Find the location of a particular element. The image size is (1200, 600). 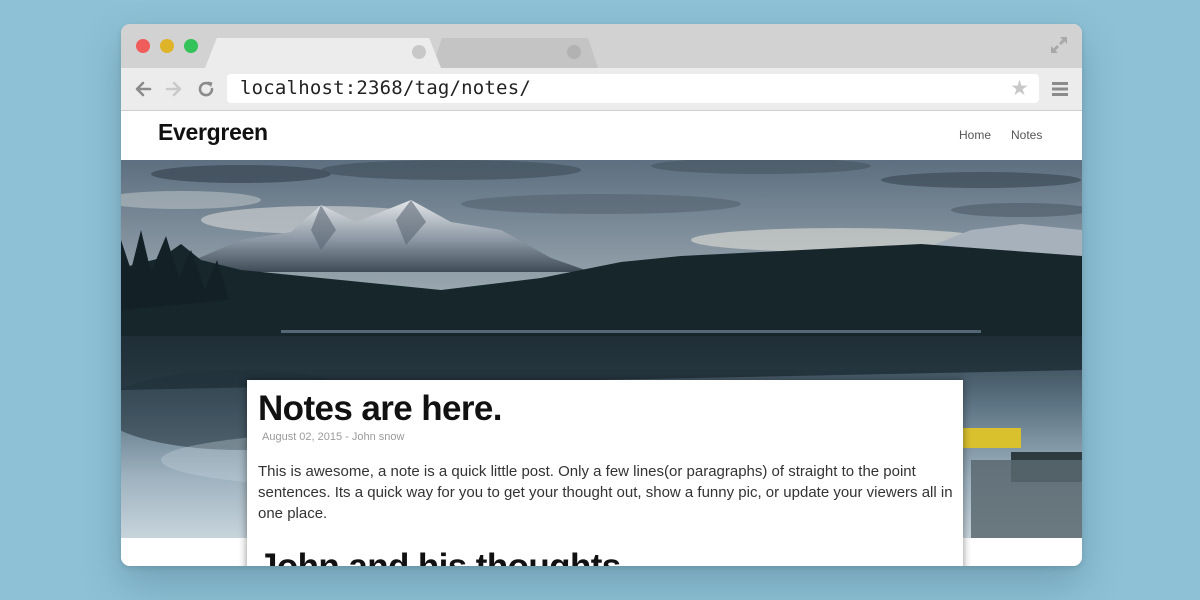

browser-tab-strip is located at coordinates (601, 46).